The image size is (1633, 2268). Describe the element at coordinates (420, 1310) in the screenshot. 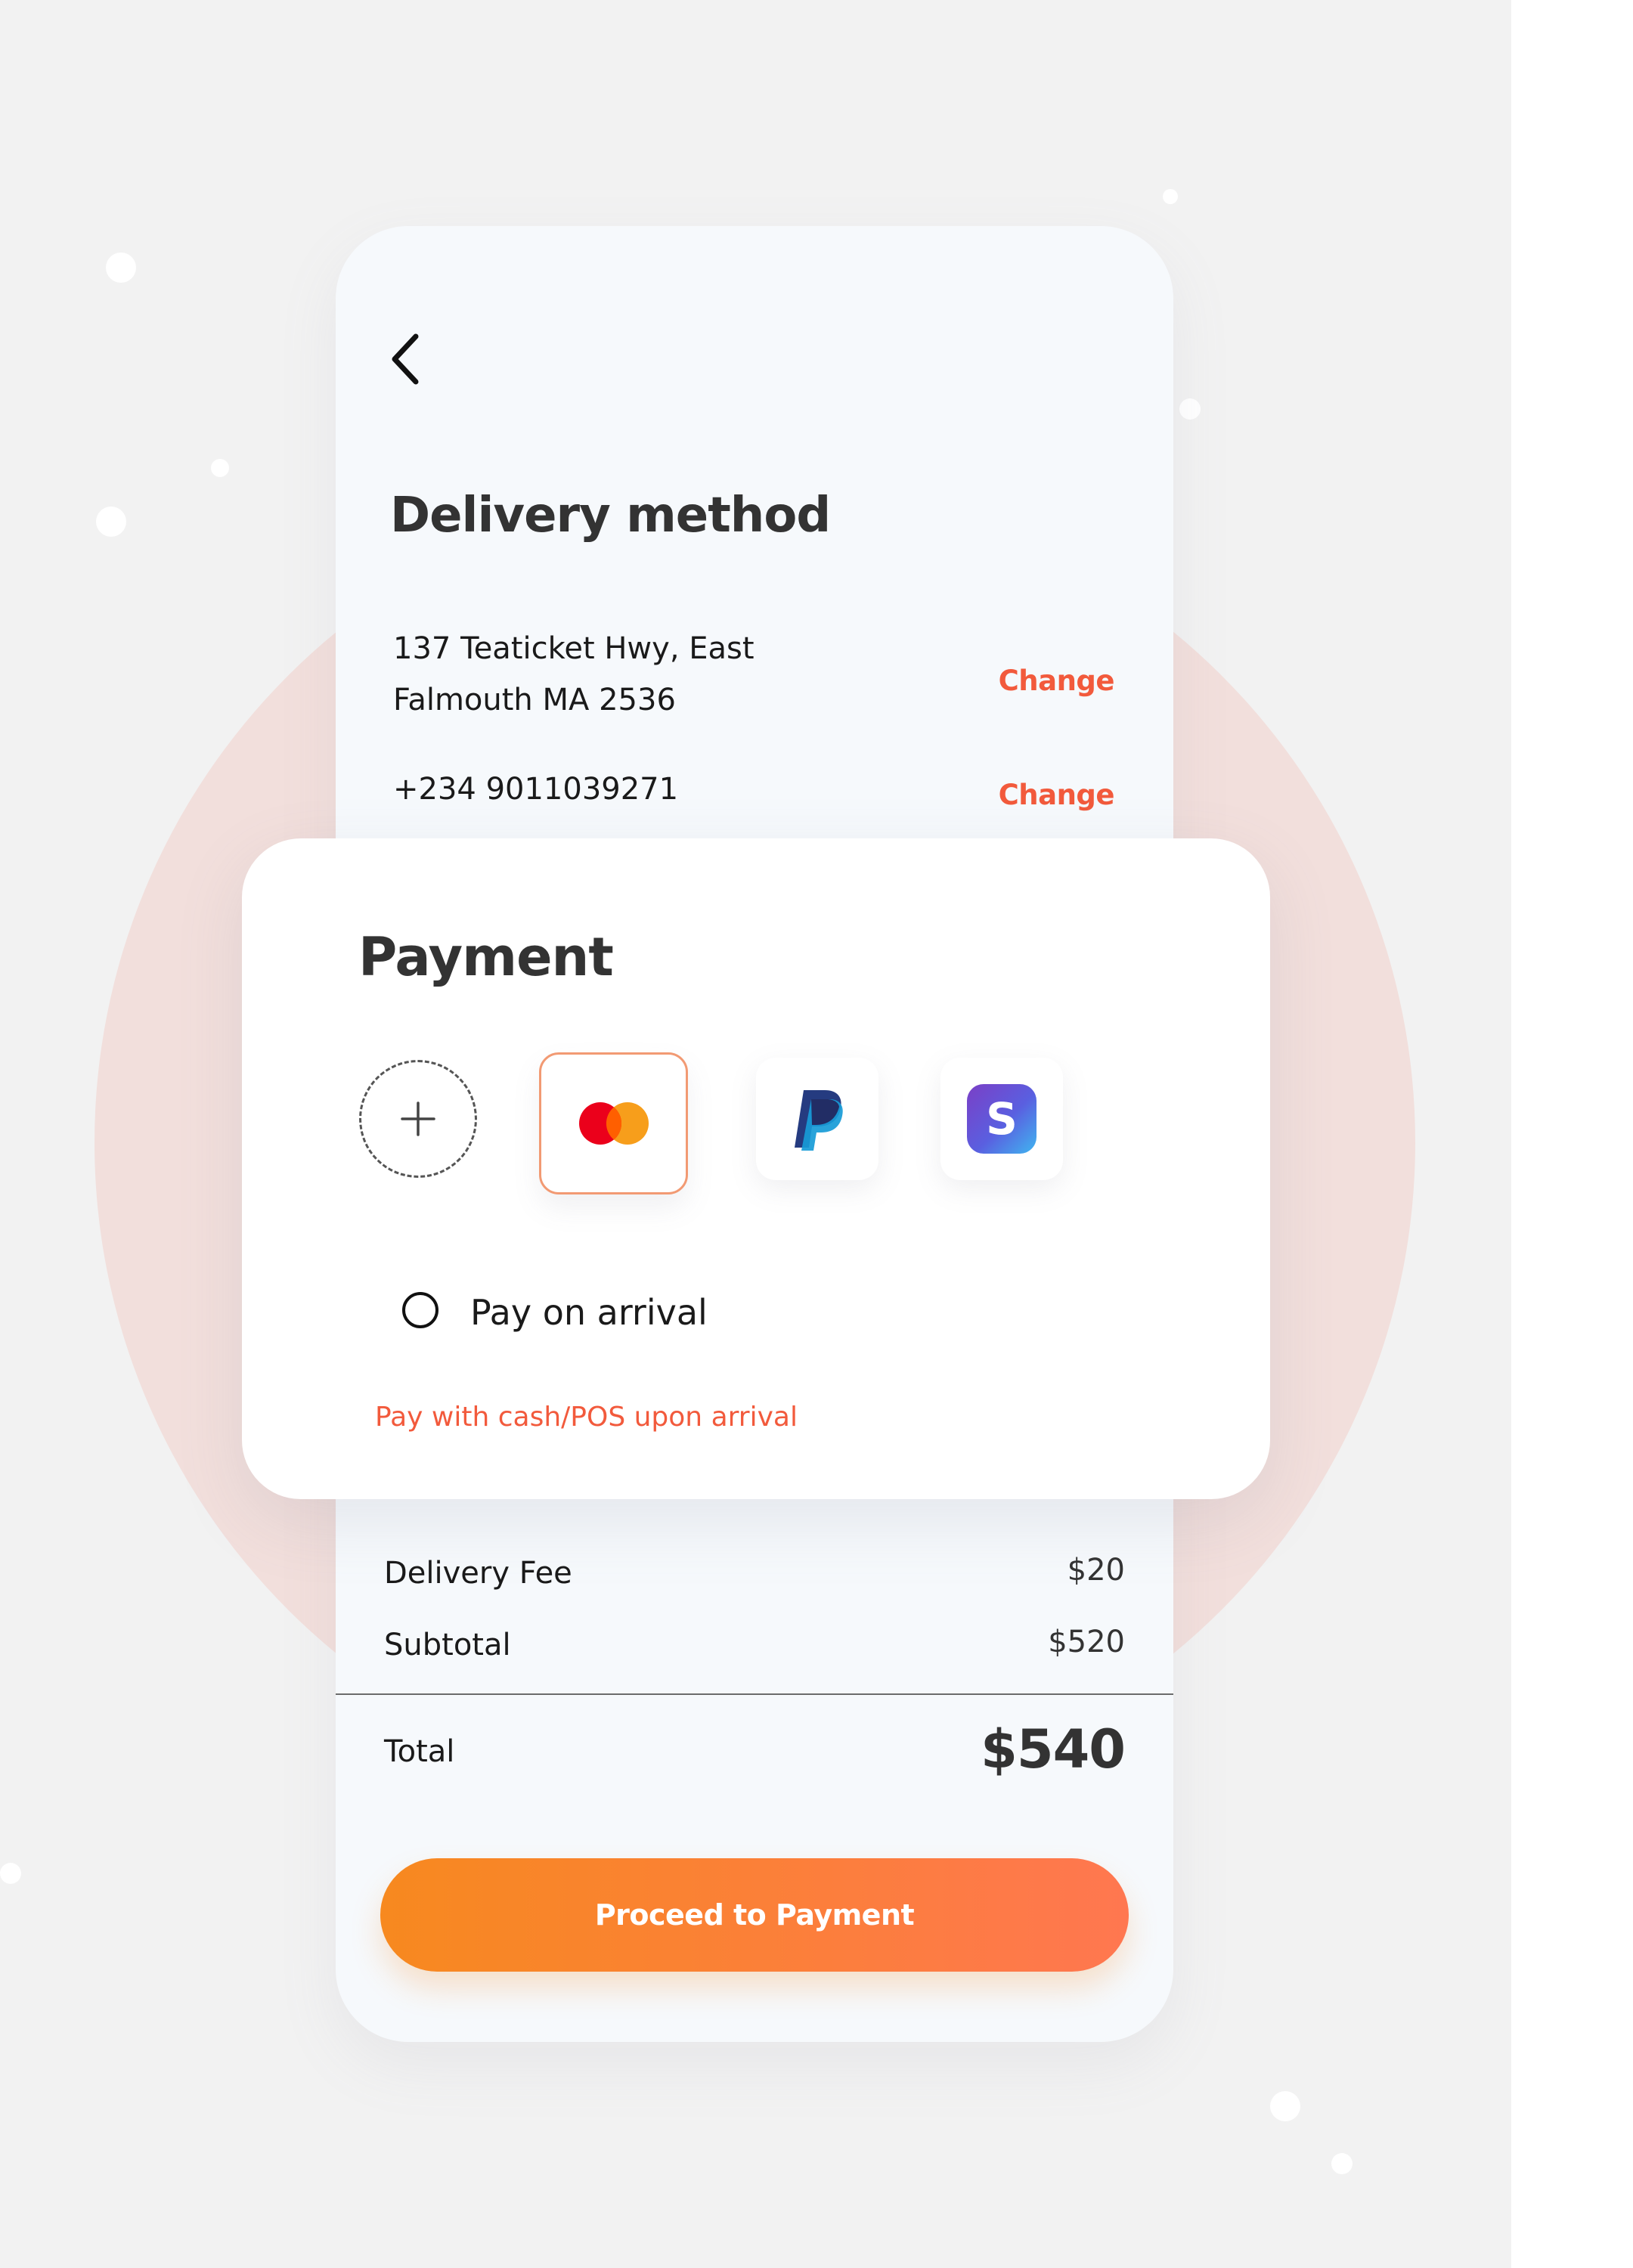

I see `pay-on-arrival-radio` at that location.